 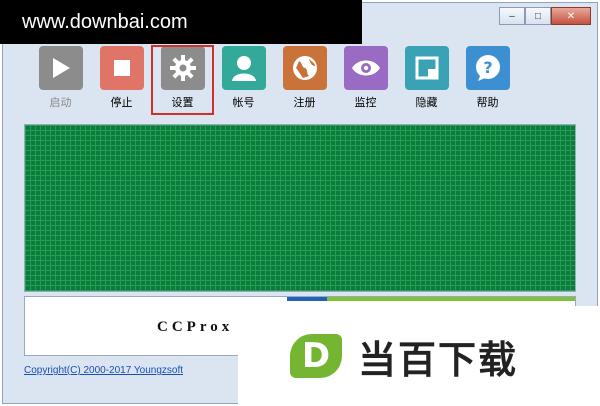 What do you see at coordinates (538, 16) in the screenshot?
I see `maximize-button: □` at bounding box center [538, 16].